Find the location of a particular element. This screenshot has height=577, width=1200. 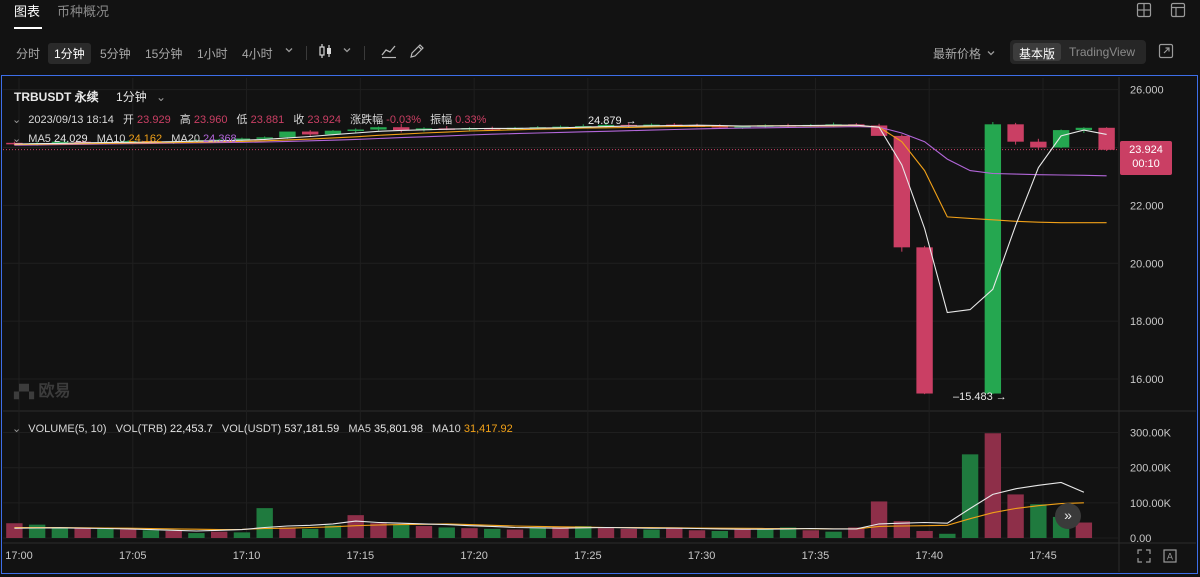

price-tick-label: 18.000 is located at coordinates (1147, 322).